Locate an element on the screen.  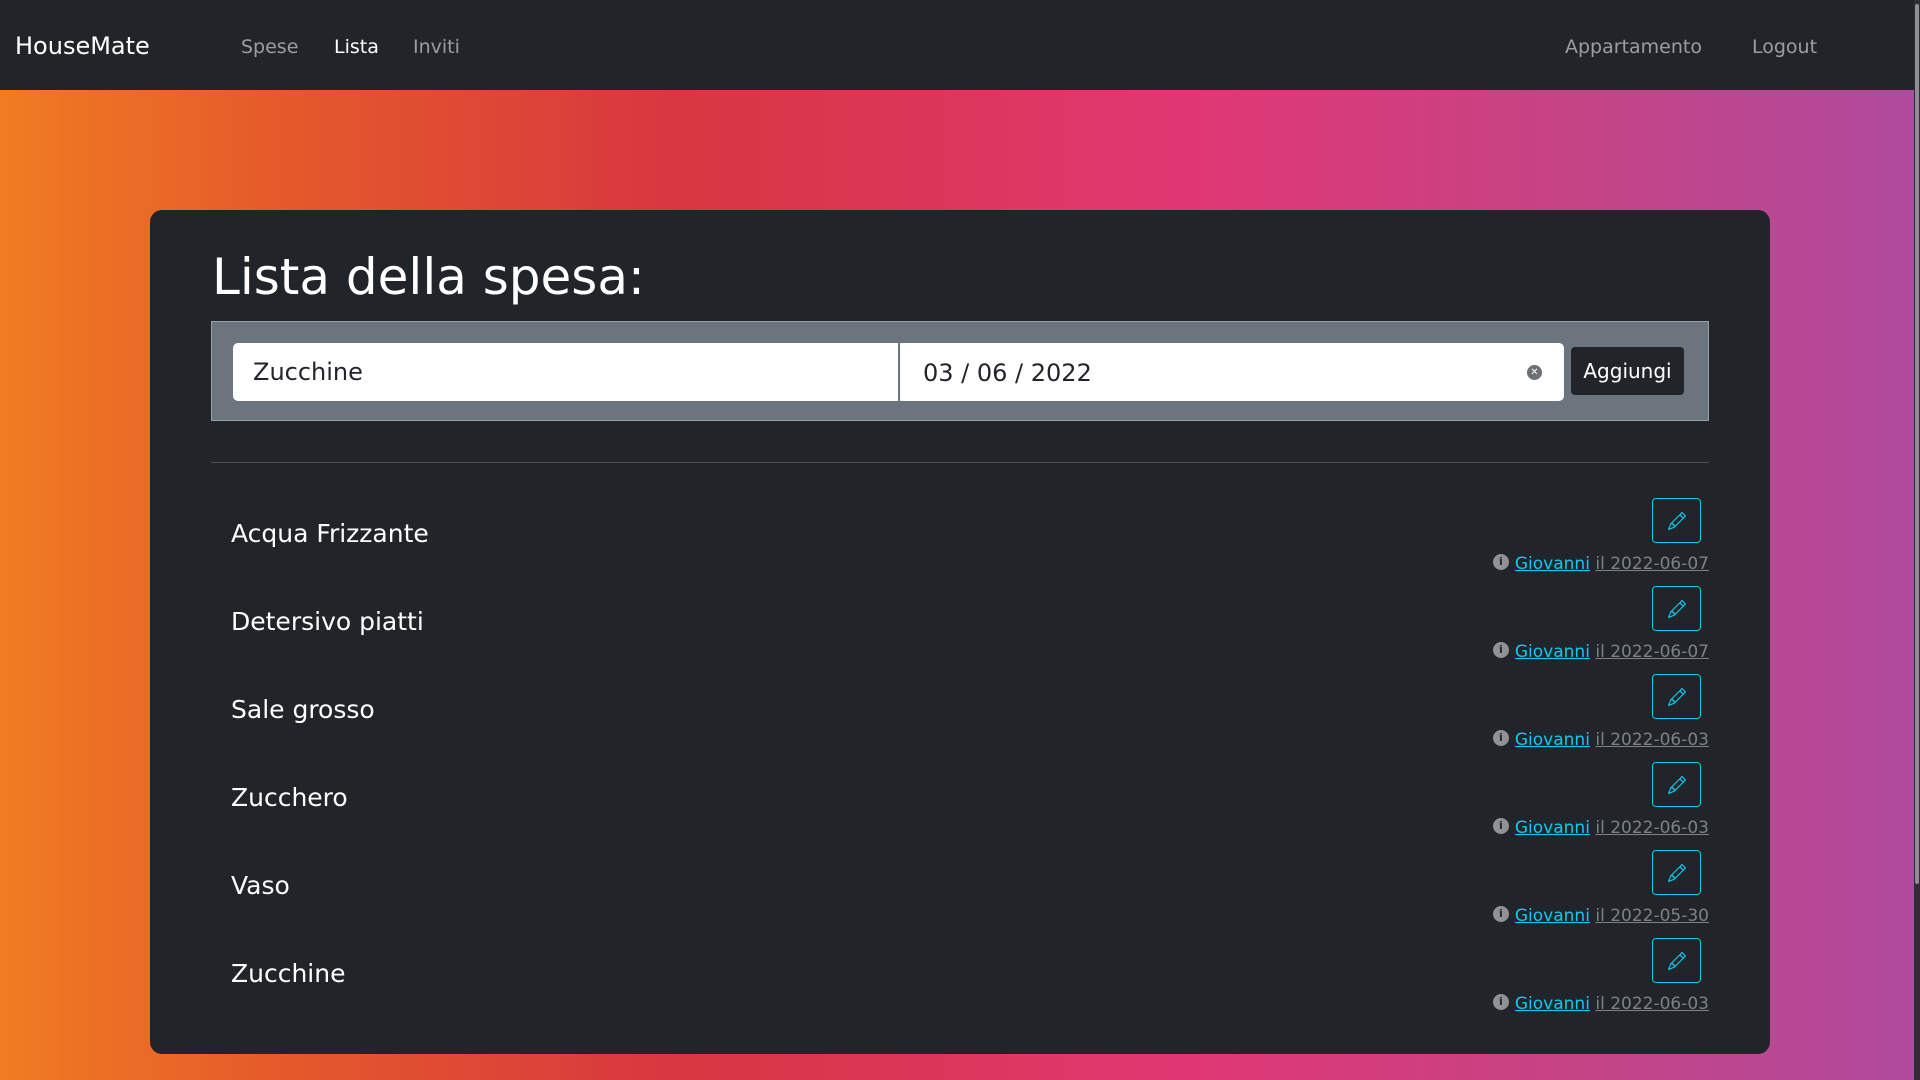
scrollbar-thumb is located at coordinates (1917, 444).